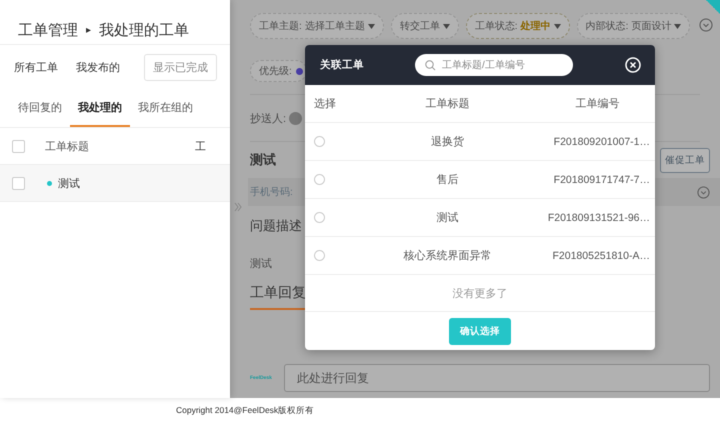 The height and width of the screenshot is (423, 720). What do you see at coordinates (342, 65) in the screenshot?
I see `modal-title: 关联工单` at bounding box center [342, 65].